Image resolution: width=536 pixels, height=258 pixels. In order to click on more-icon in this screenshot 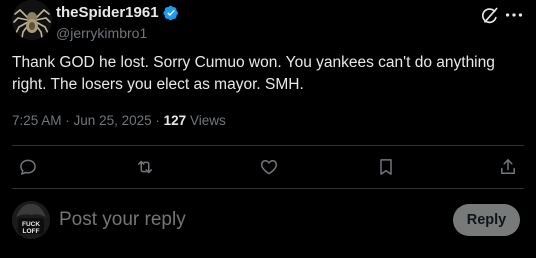, I will do `click(514, 15)`.